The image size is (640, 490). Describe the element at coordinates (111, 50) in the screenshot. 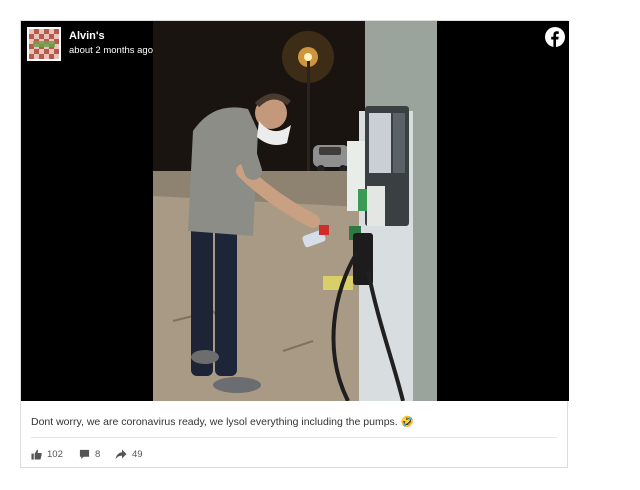

I see `post-timestamp: about 2 months ago` at that location.